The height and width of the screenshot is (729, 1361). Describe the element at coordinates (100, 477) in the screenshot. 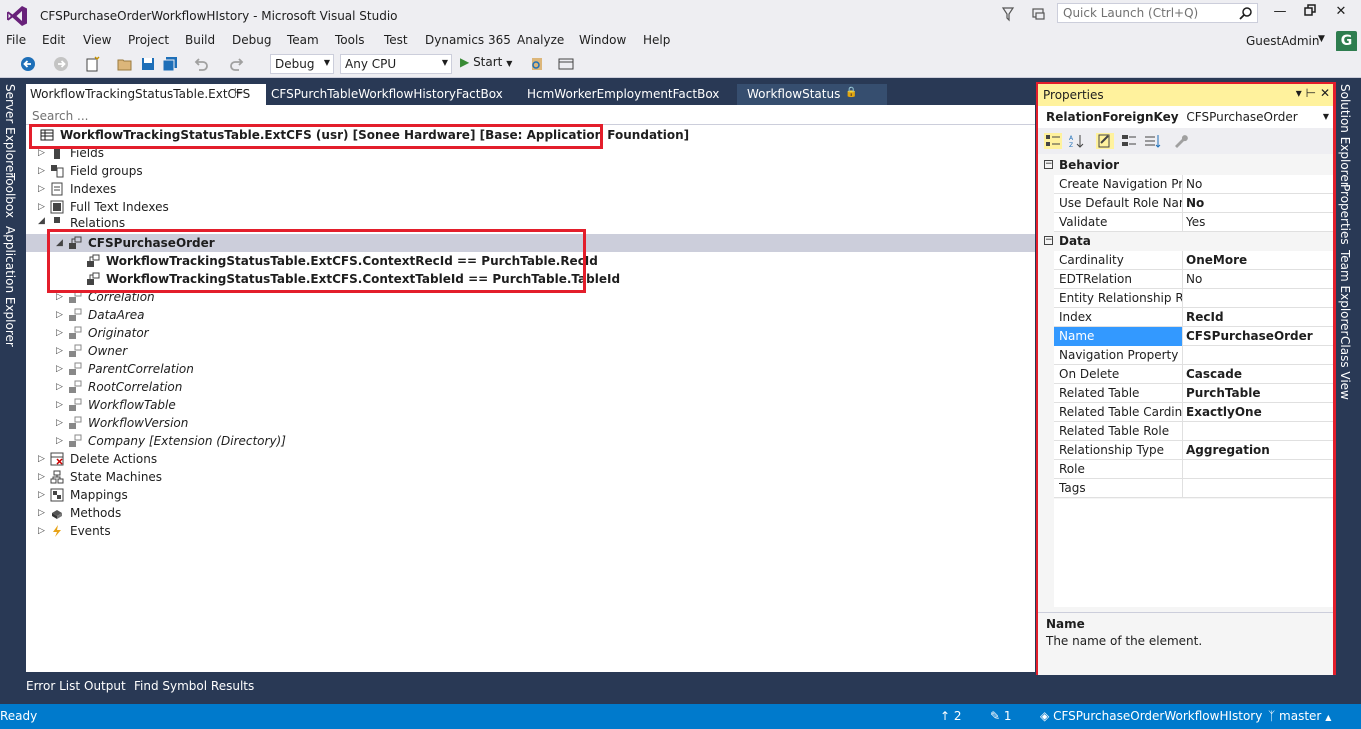

I see `tree-node-state-machines: ▷ State Machines` at that location.